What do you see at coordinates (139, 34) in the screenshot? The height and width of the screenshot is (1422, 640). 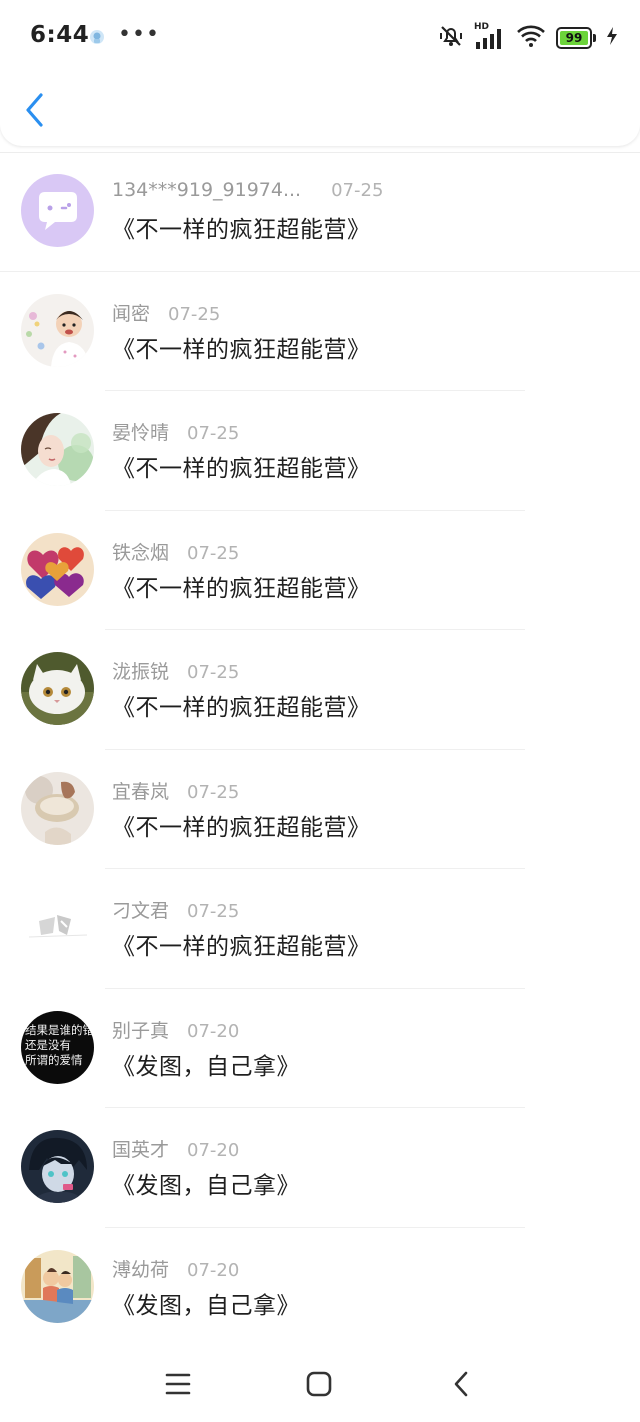 I see `more-notifications-icon: •••` at bounding box center [139, 34].